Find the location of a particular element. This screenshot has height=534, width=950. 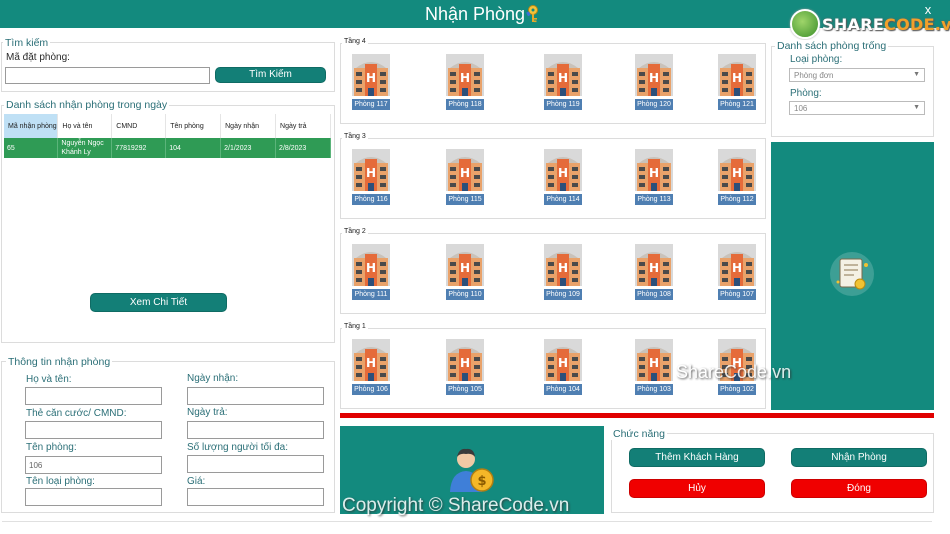

close-button: Đóng is located at coordinates (859, 488).